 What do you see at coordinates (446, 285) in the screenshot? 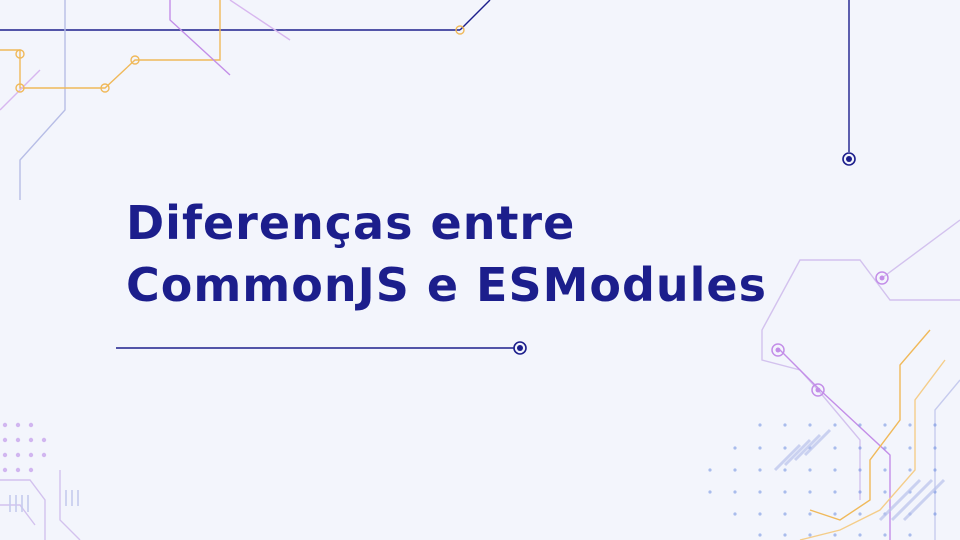
I see `title-line-2: CommonJS e ESModules` at bounding box center [446, 285].